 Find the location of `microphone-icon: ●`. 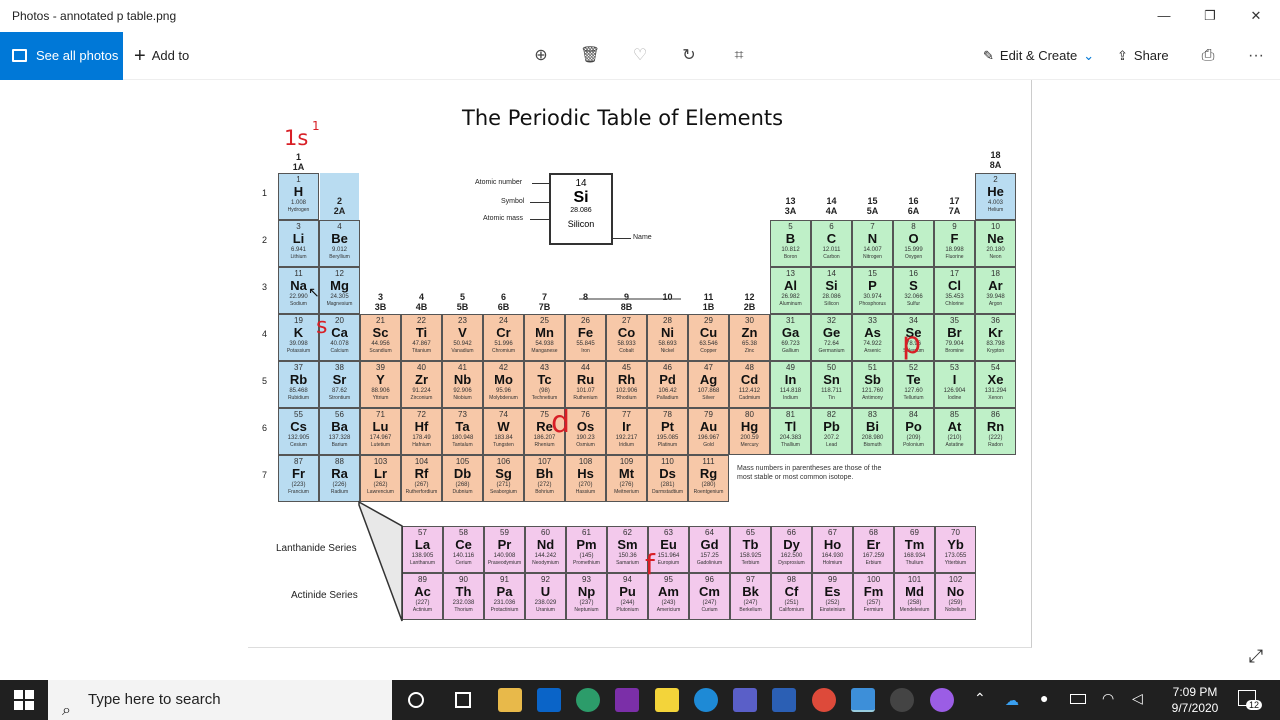

microphone-icon: ● is located at coordinates (1044, 698).